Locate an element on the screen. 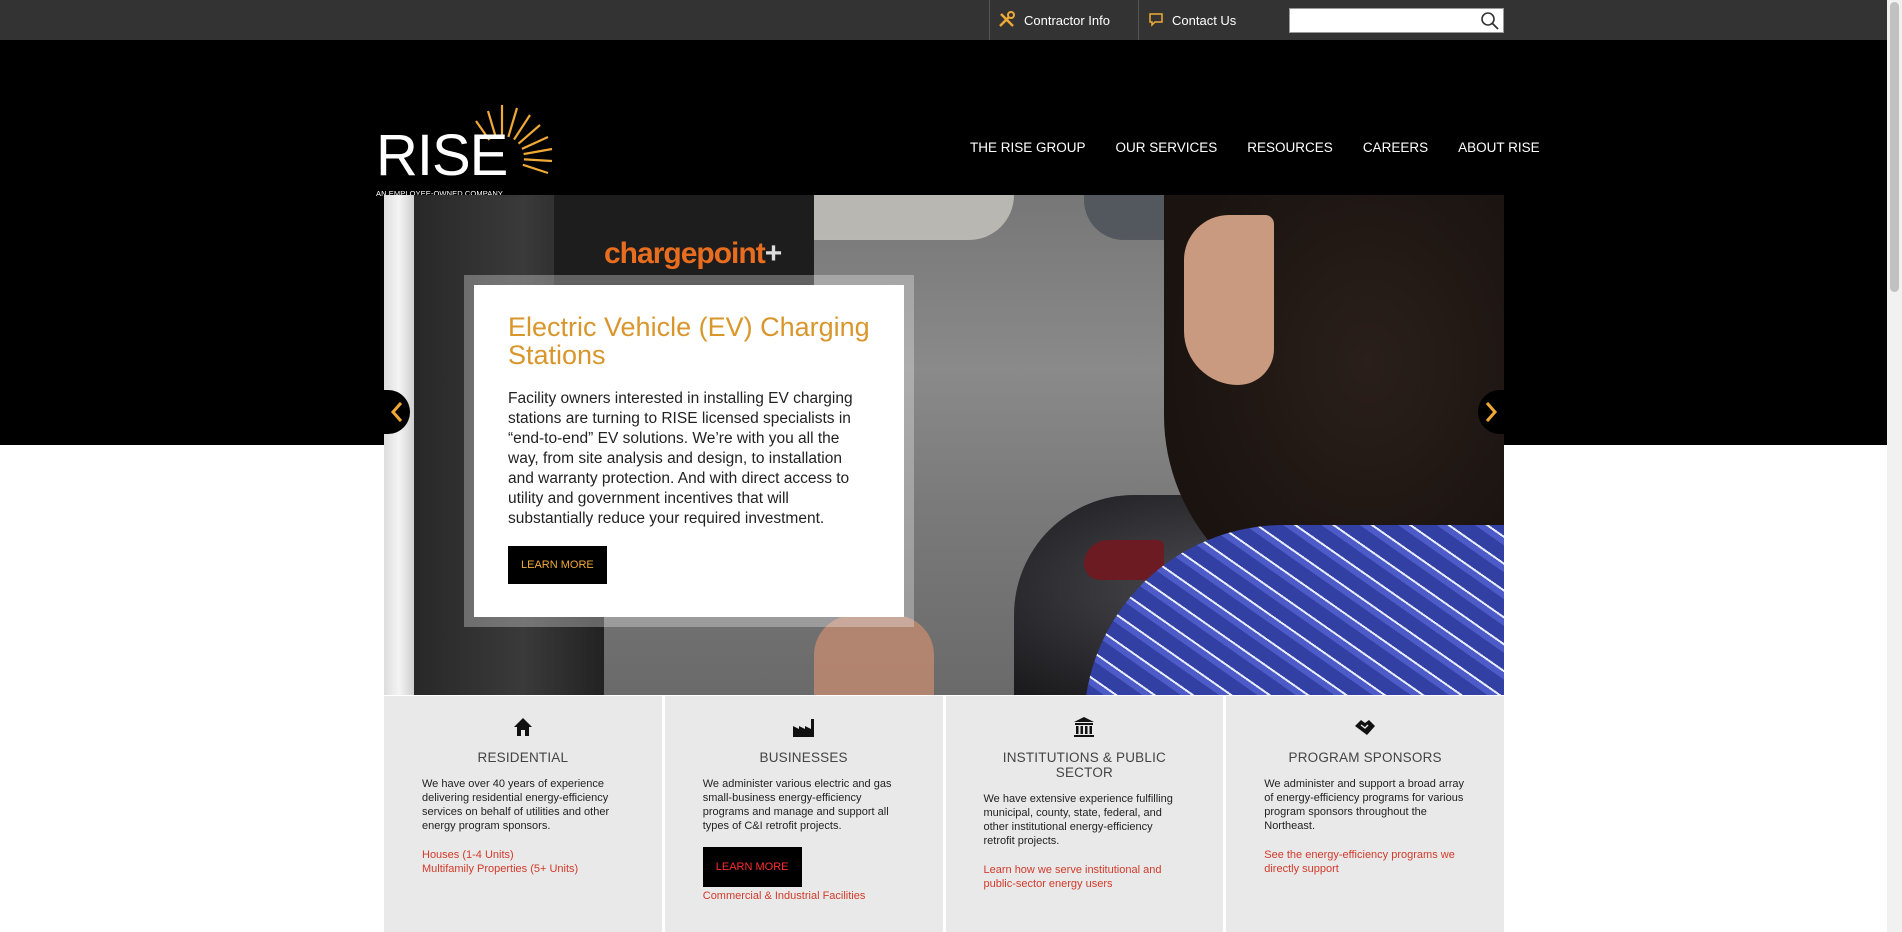 The image size is (1902, 932). chargepoint-sign: chargepoint+ is located at coordinates (693, 253).